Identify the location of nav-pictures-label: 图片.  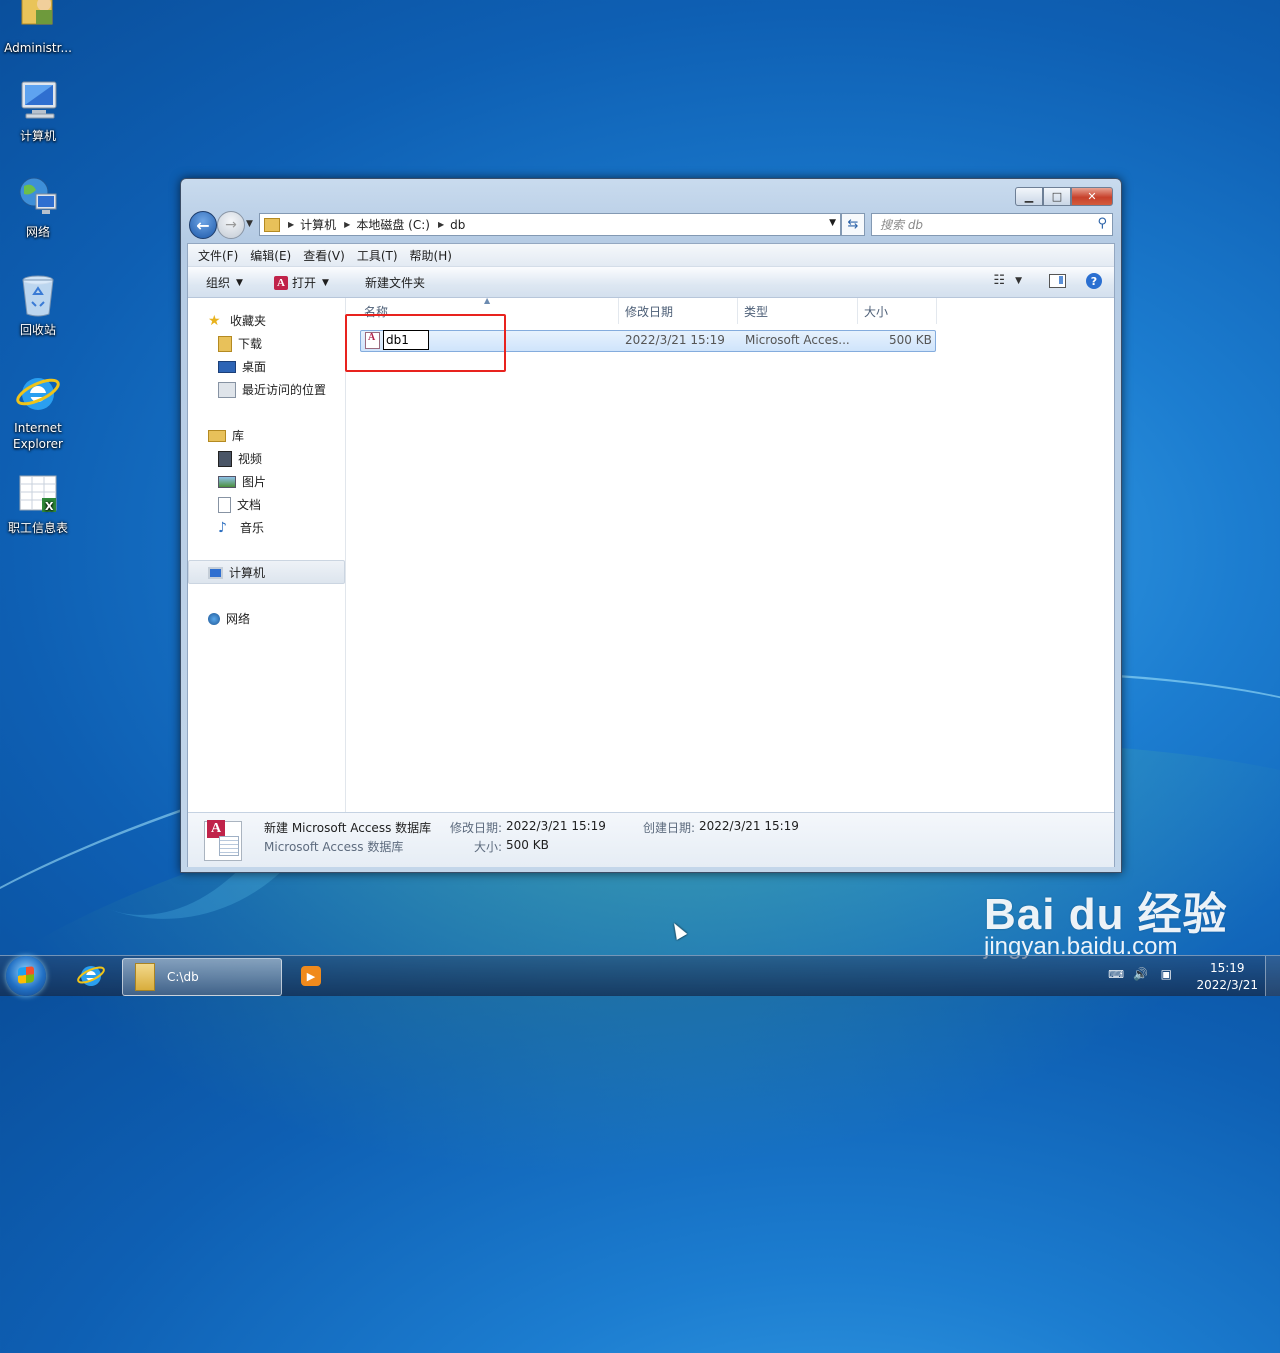
(254, 482).